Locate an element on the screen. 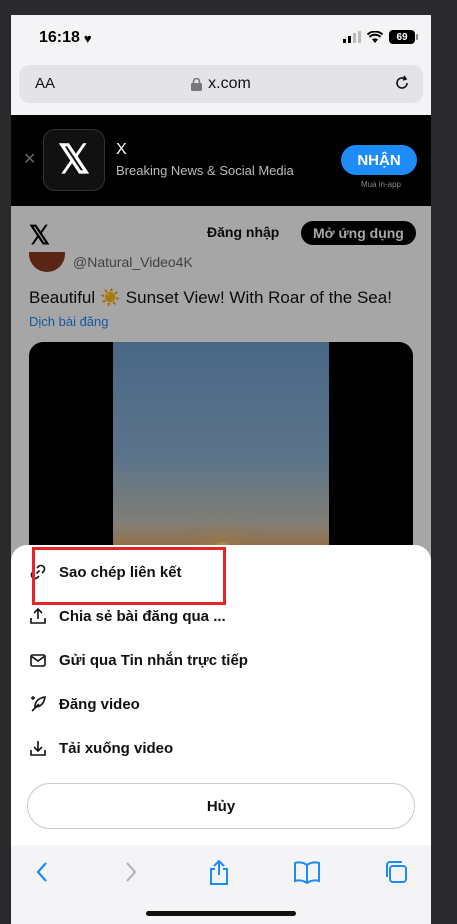 This screenshot has width=457, height=924. menu-item-download-video: Tải xuống video is located at coordinates (101, 748).